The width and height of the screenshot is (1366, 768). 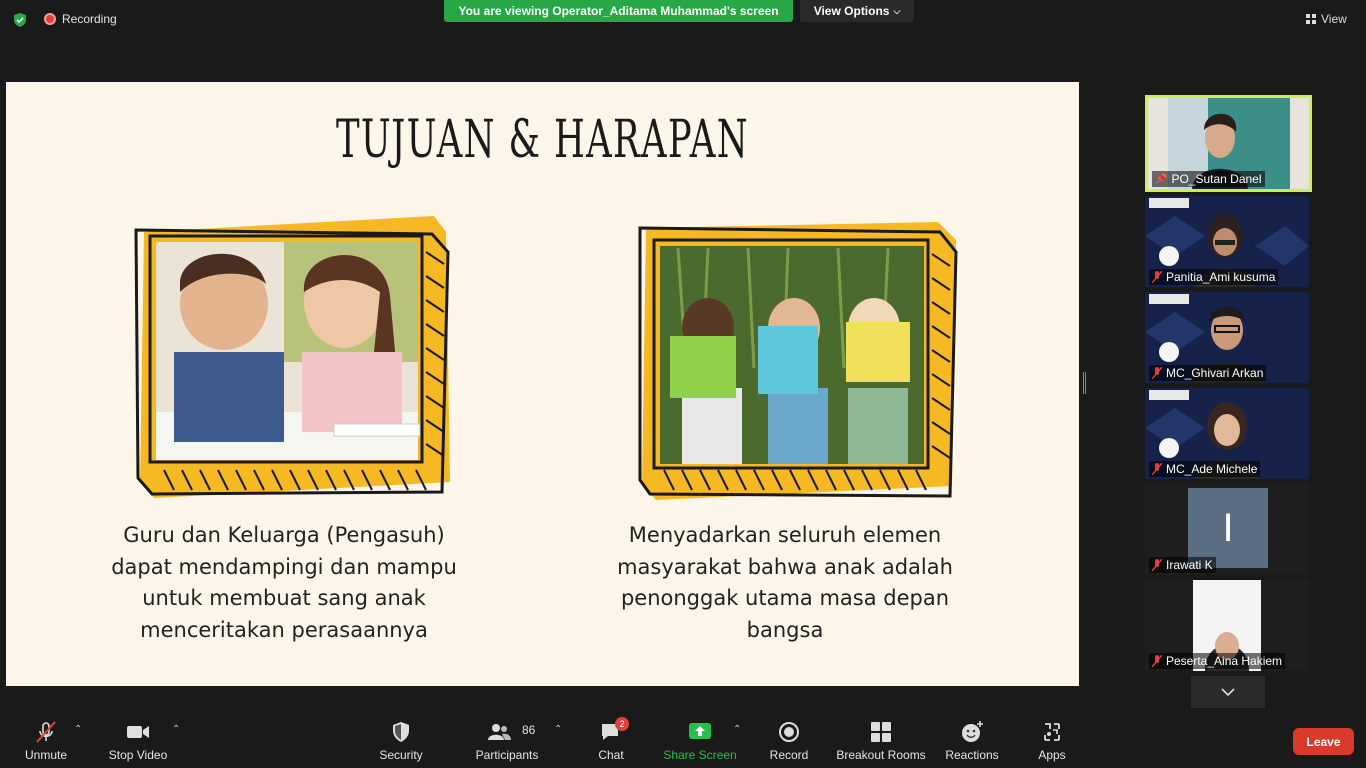 I want to click on share-screen-label: Share Screen, so click(x=700, y=755).